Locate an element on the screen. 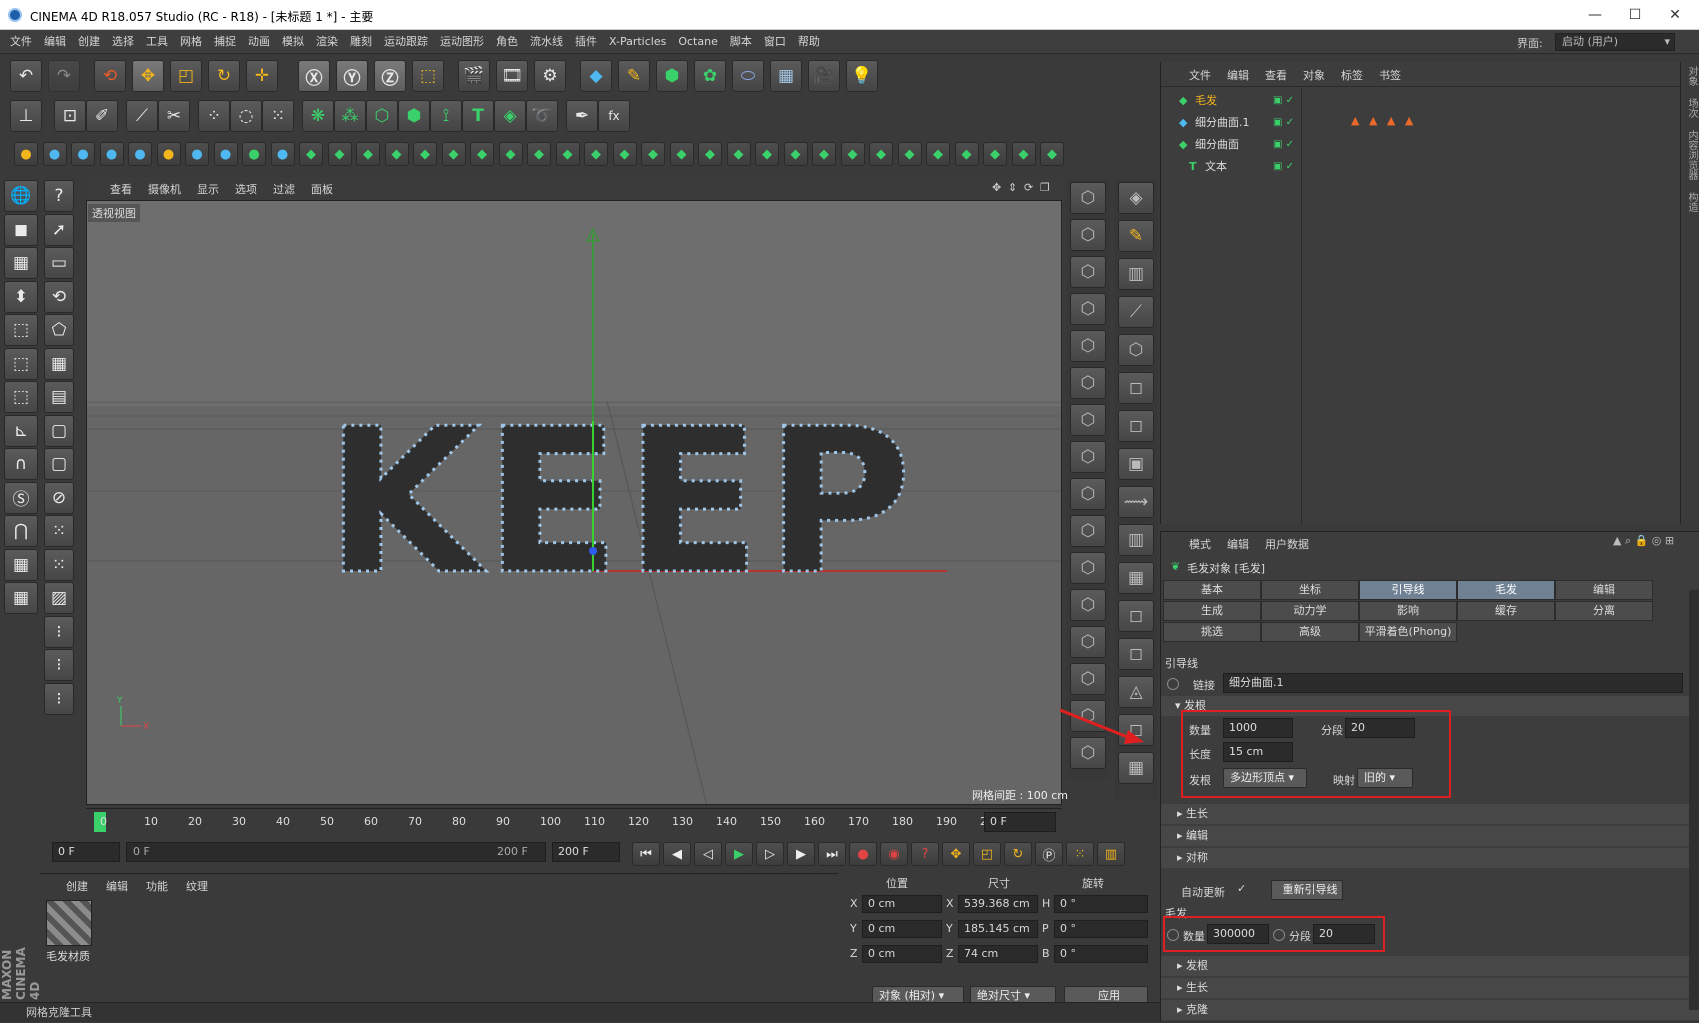 This screenshot has height=1023, width=1699. generator-tool-icon: ▥ is located at coordinates (1136, 540).